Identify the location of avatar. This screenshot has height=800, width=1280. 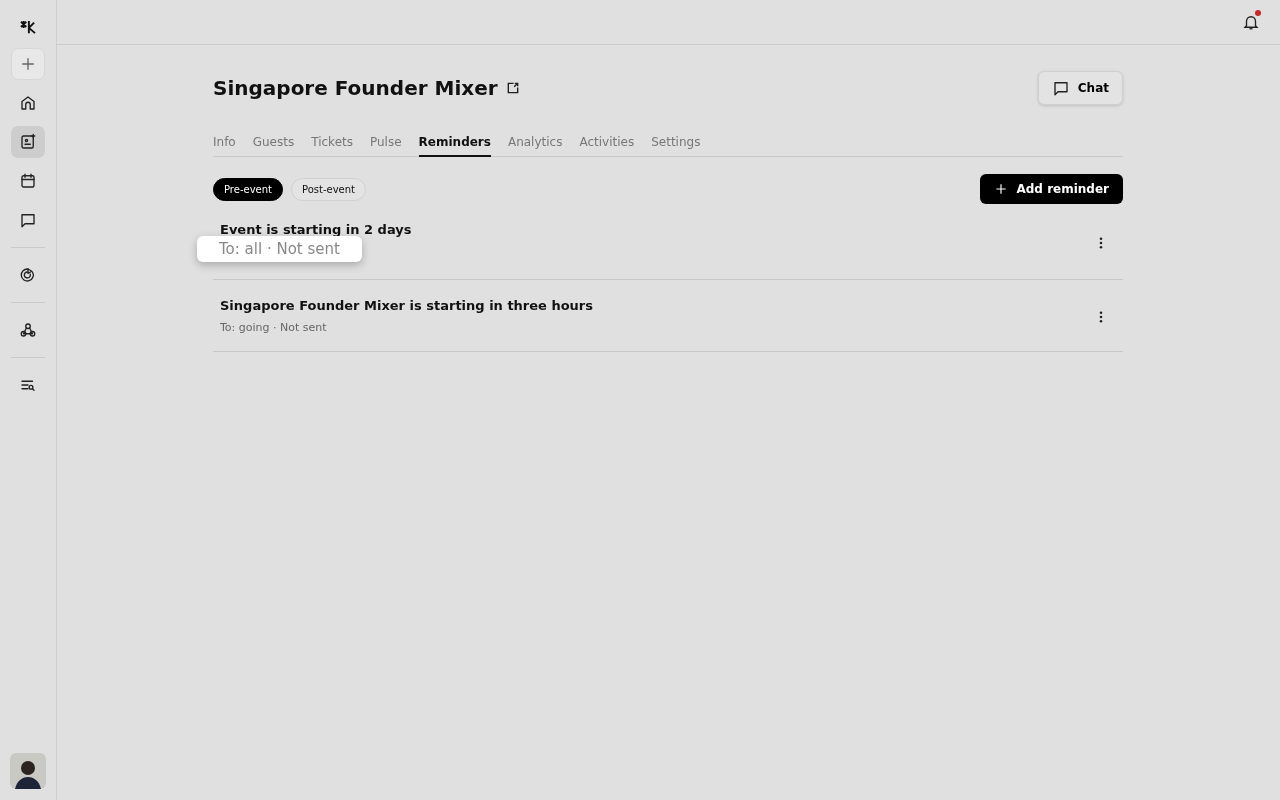
(28, 771).